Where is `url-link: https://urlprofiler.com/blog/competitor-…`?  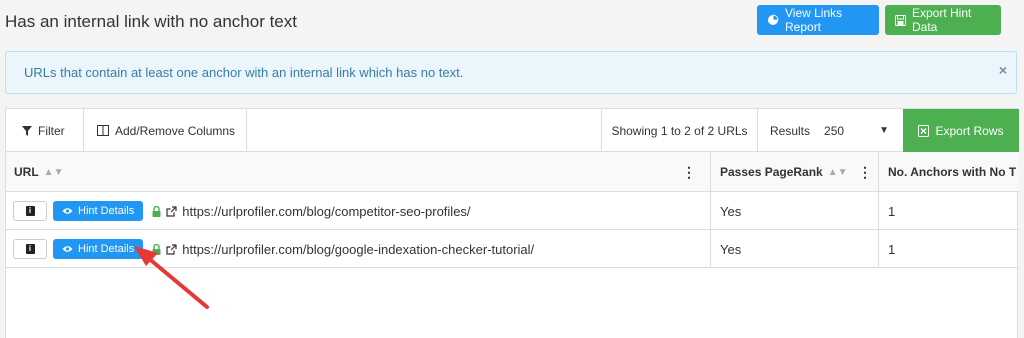 url-link: https://urlprofiler.com/blog/competitor-… is located at coordinates (326, 211).